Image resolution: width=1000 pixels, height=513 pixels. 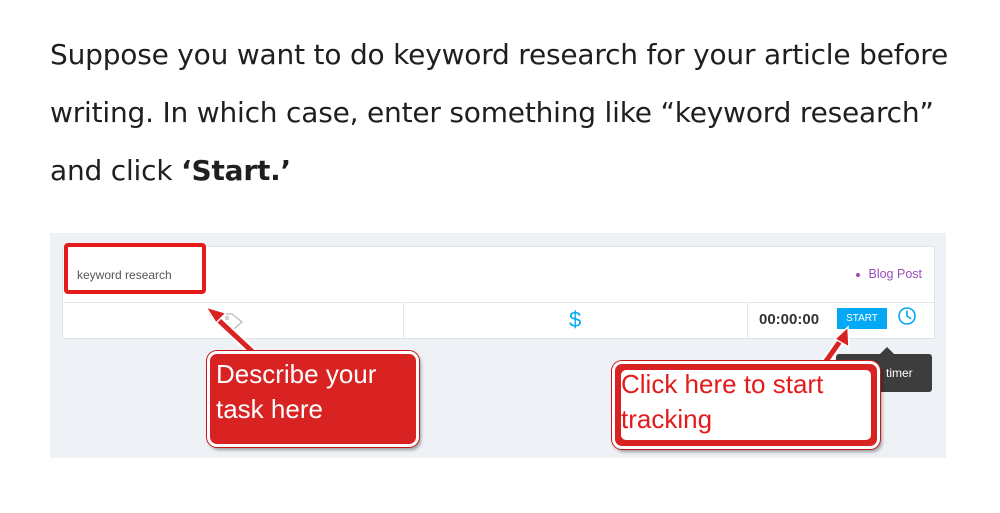 What do you see at coordinates (722, 401) in the screenshot?
I see `start-tracking-callout-text: Click here to start tracking` at bounding box center [722, 401].